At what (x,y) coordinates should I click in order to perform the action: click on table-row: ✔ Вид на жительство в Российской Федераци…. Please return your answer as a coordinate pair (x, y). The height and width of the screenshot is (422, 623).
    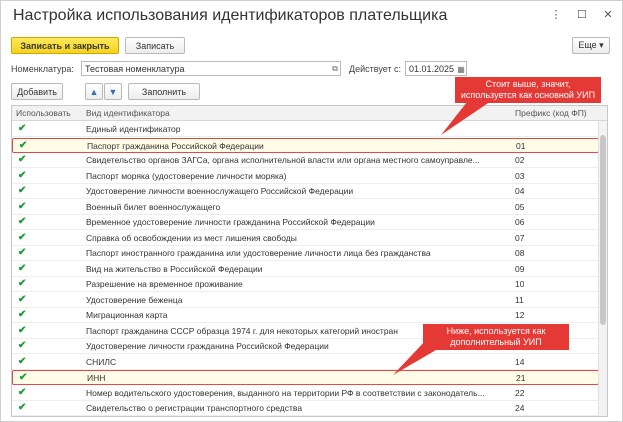
    Looking at the image, I should click on (305, 269).